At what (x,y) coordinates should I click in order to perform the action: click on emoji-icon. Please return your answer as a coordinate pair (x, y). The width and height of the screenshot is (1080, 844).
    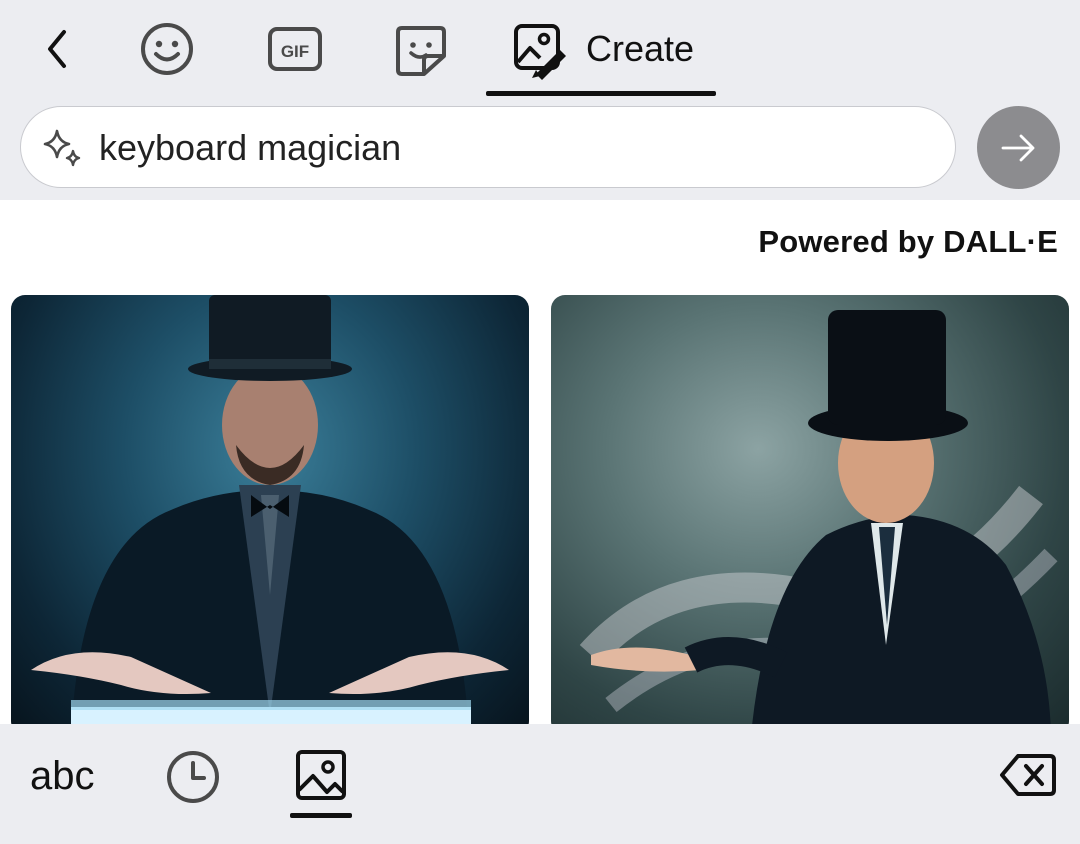
    Looking at the image, I should click on (167, 49).